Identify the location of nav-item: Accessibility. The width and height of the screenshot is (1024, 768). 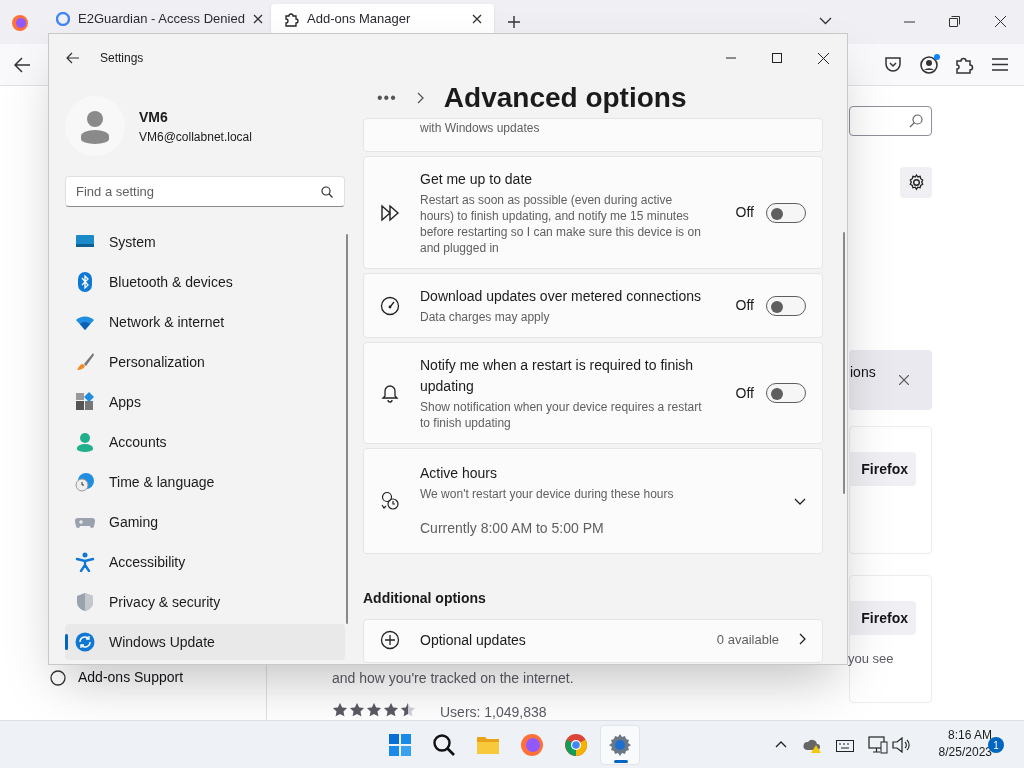
(205, 562).